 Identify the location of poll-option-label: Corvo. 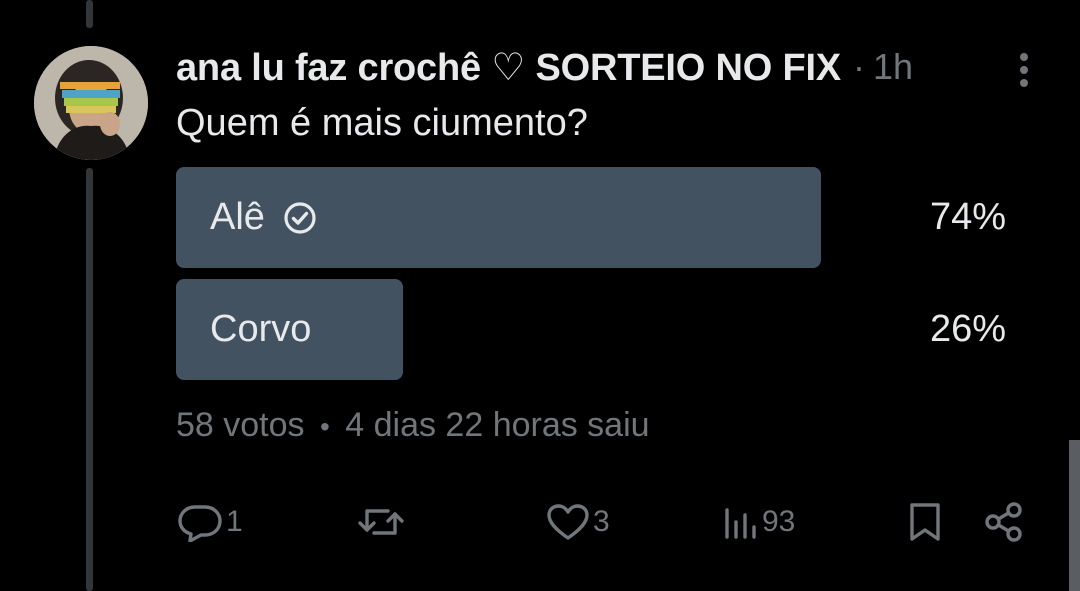
(261, 329).